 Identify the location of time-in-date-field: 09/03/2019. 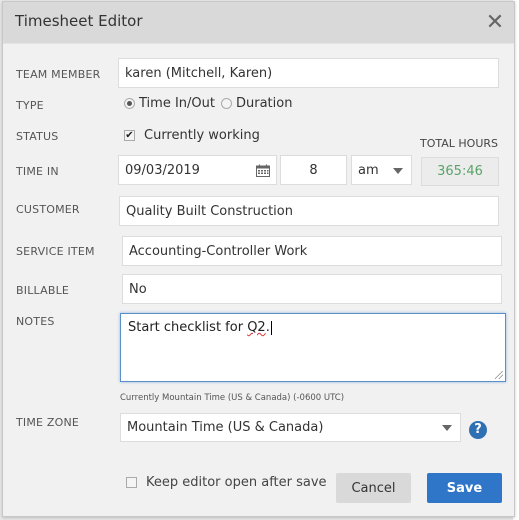
(197, 170).